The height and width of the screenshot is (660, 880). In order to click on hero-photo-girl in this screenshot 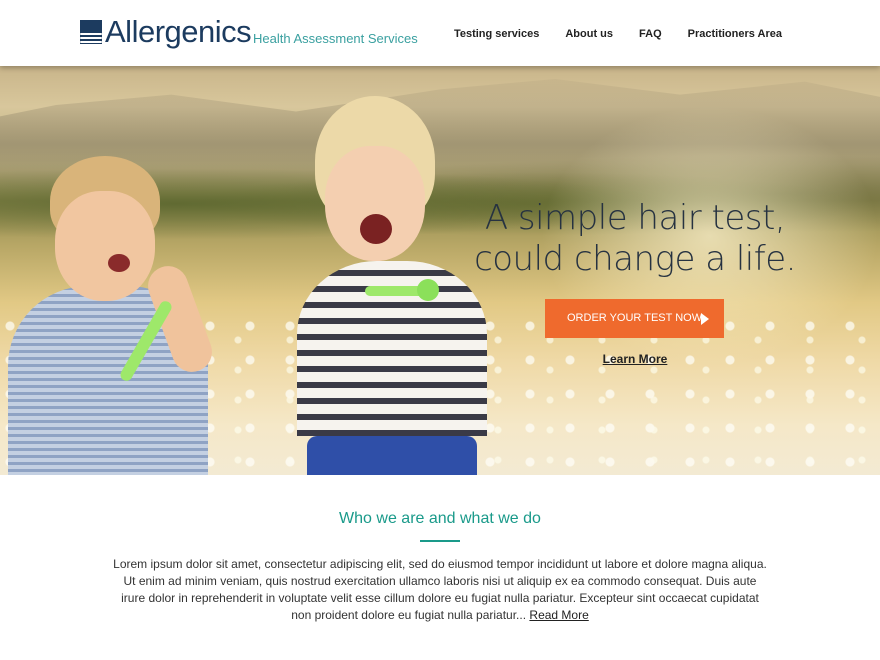, I will do `click(395, 285)`.